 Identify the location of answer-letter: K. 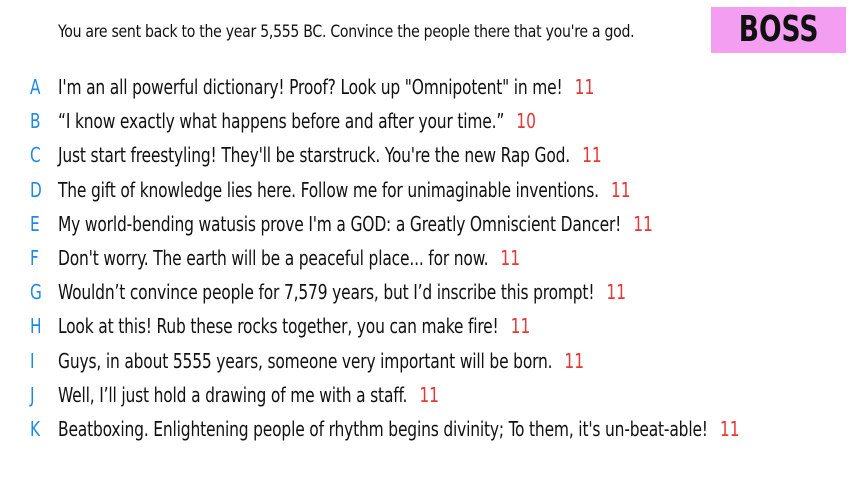
(35, 428).